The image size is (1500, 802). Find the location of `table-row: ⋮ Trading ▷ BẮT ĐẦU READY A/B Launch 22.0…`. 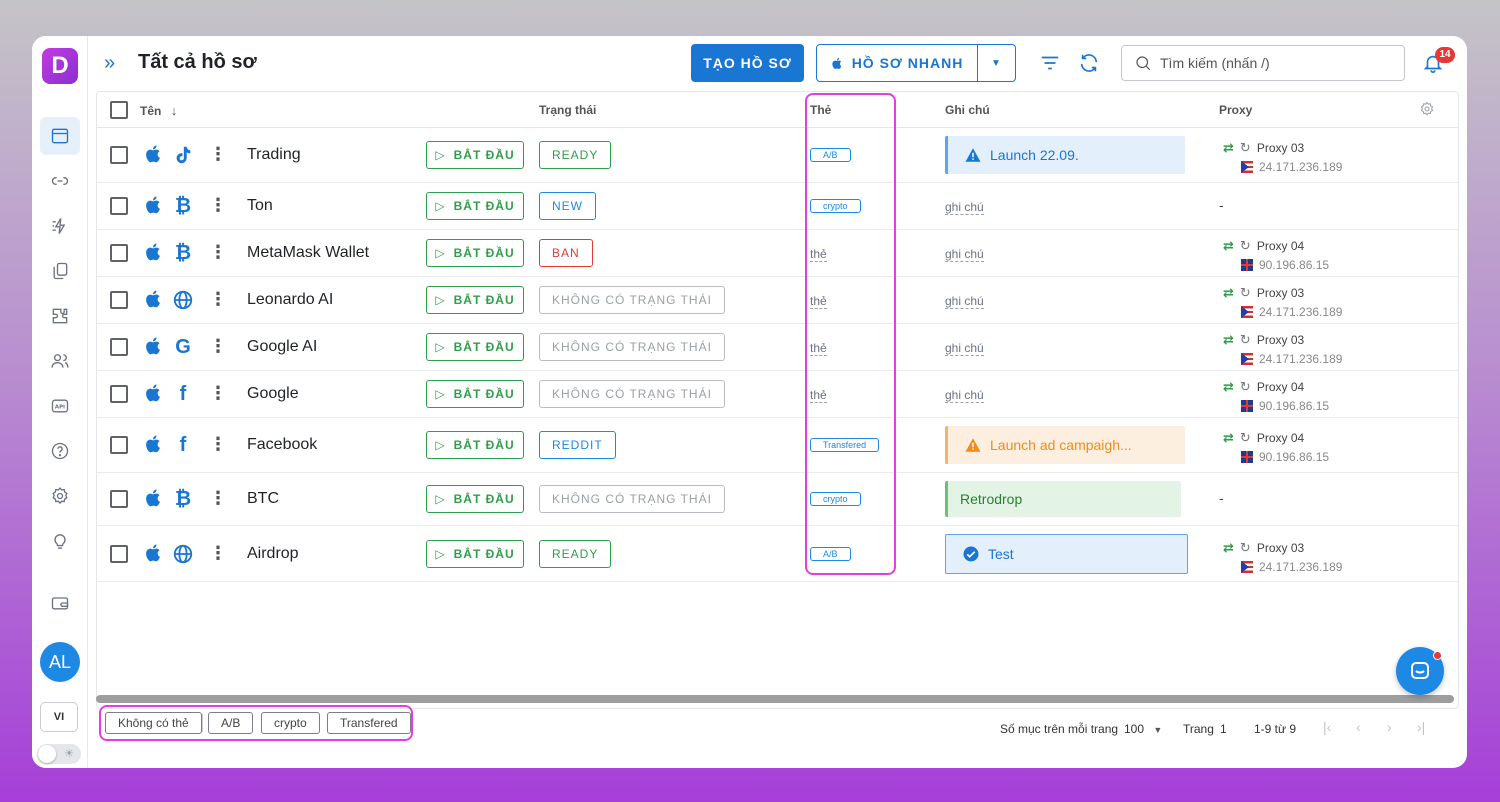

table-row: ⋮ Trading ▷ BẮT ĐẦU READY A/B Launch 22.0… is located at coordinates (777, 155).